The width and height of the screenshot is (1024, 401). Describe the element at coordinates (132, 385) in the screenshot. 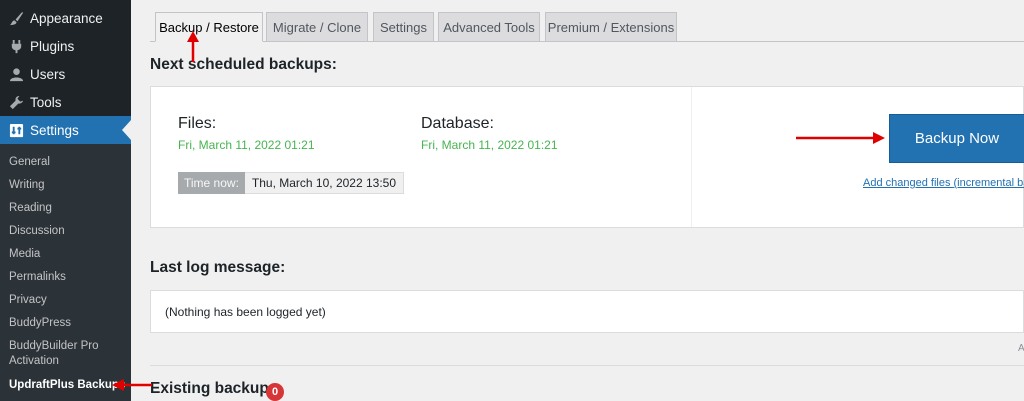

I see `arrow-left-icon` at that location.